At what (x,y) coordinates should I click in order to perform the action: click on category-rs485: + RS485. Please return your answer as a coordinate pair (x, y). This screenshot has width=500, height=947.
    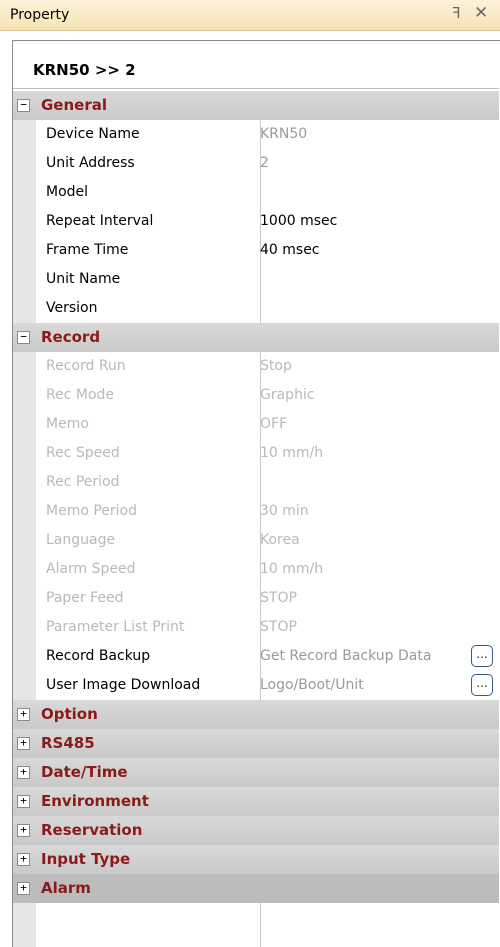
    Looking at the image, I should click on (256, 743).